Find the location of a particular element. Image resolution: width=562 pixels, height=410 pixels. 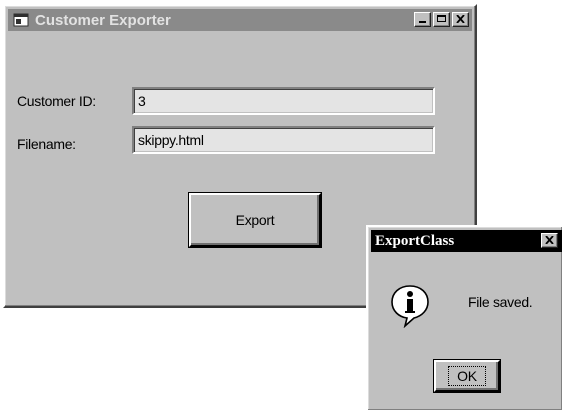

dialog-close-icon is located at coordinates (549, 240).